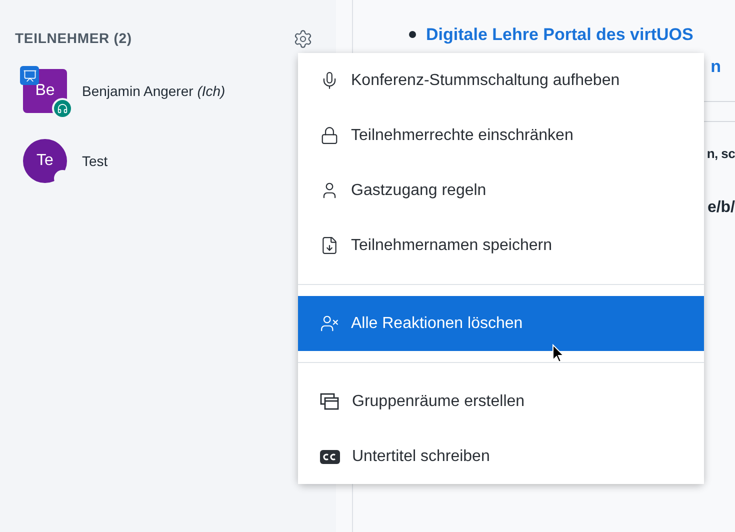  I want to click on cursor-icon, so click(558, 354).